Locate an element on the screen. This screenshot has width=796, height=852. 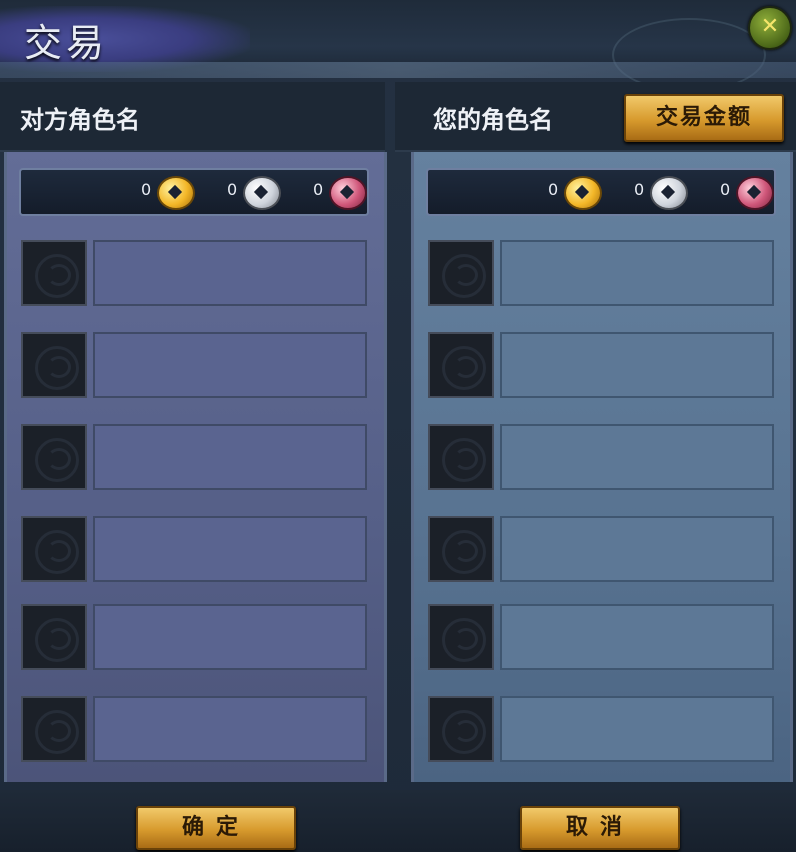
your-money-bar: 0 0 0 is located at coordinates (601, 192).